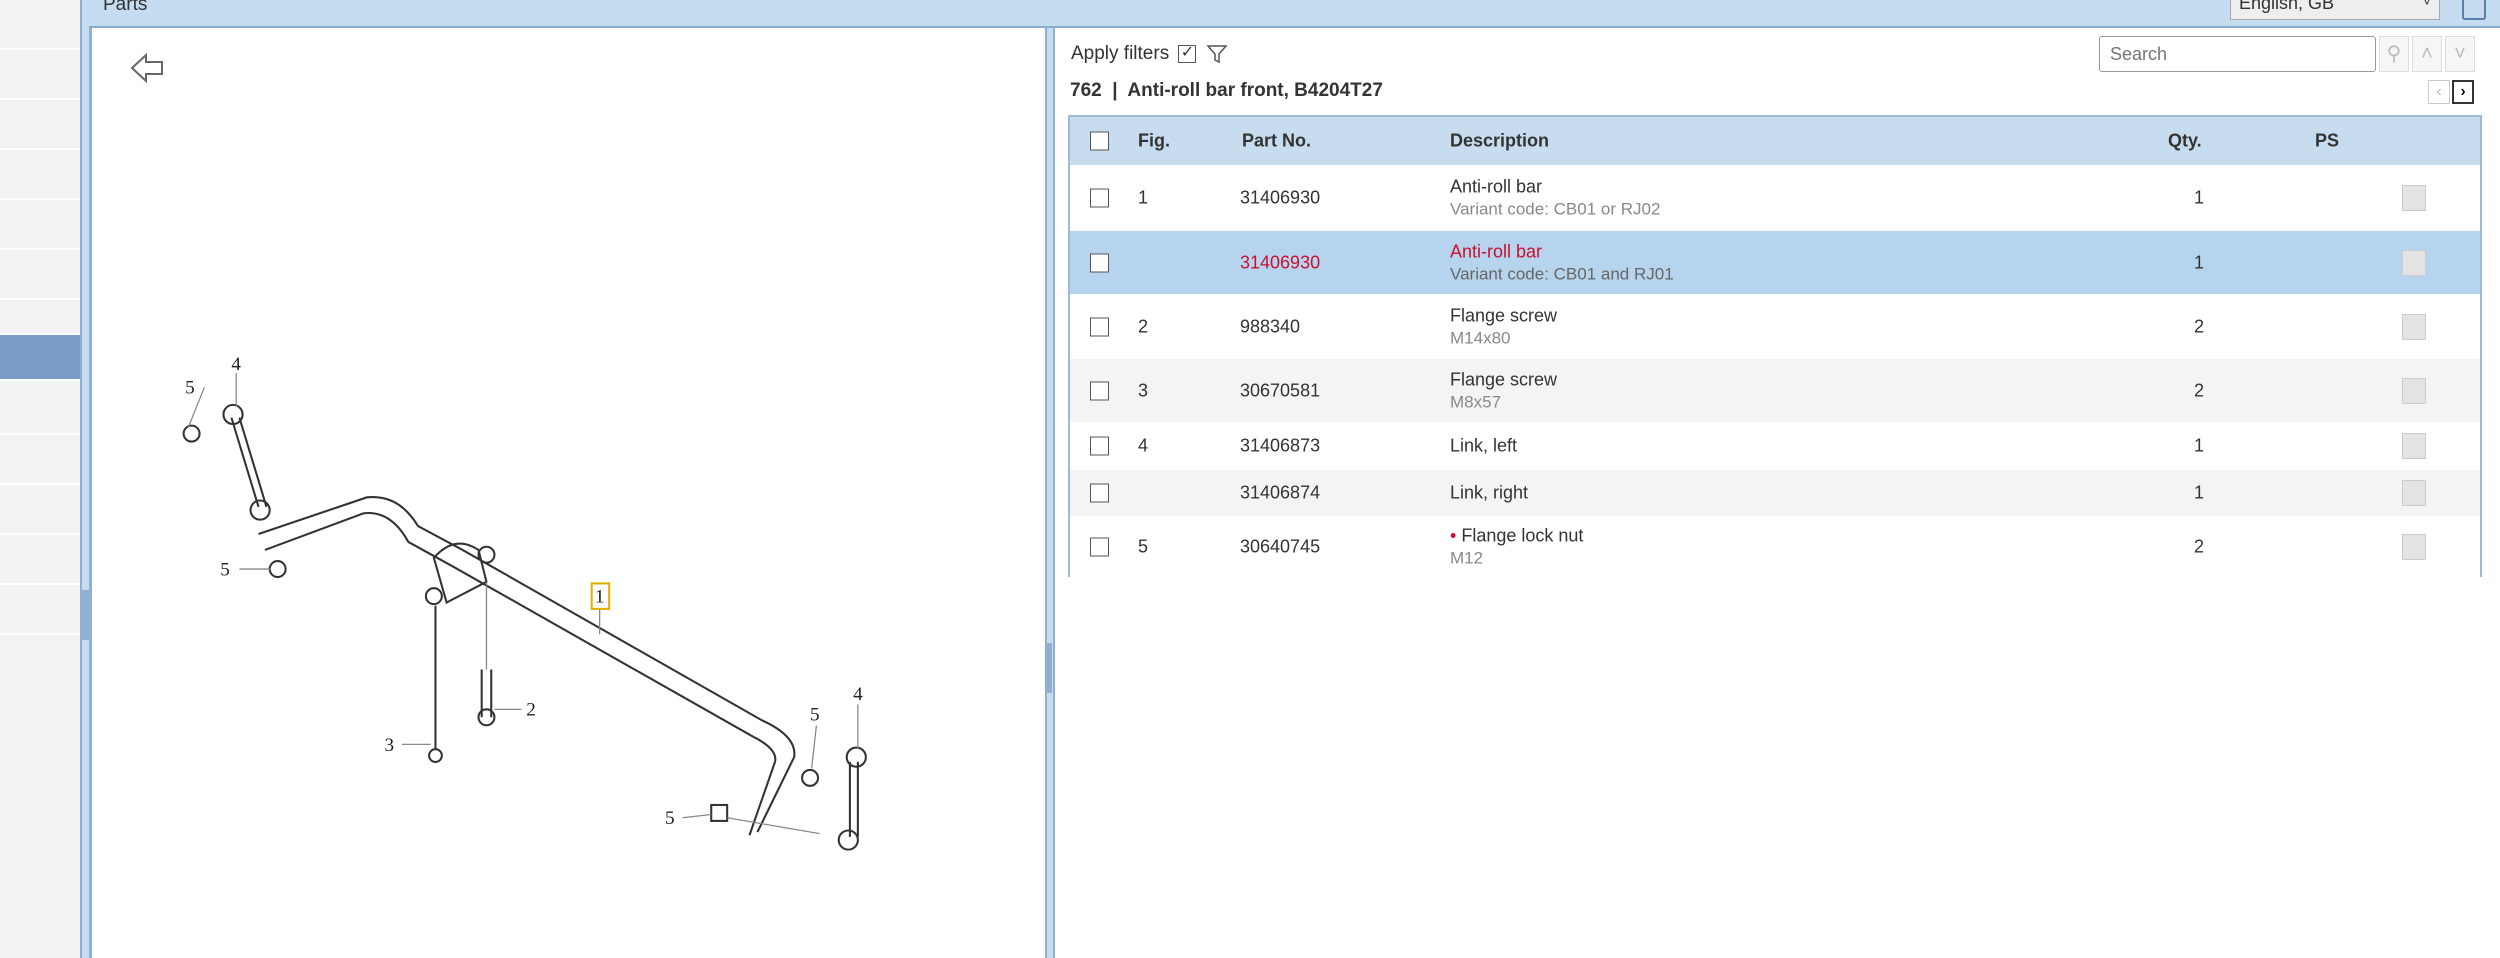  I want to click on header-part-no: Part No., so click(1276, 141).